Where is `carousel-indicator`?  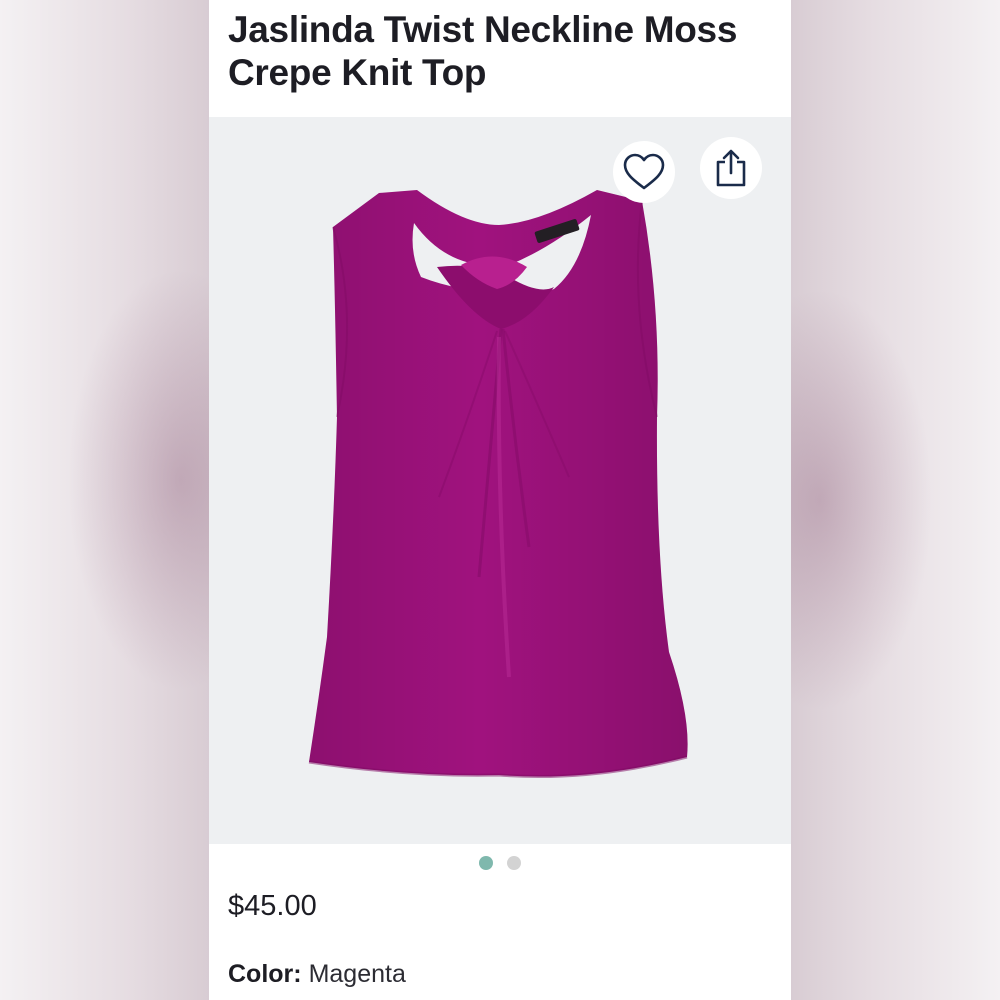 carousel-indicator is located at coordinates (500, 863).